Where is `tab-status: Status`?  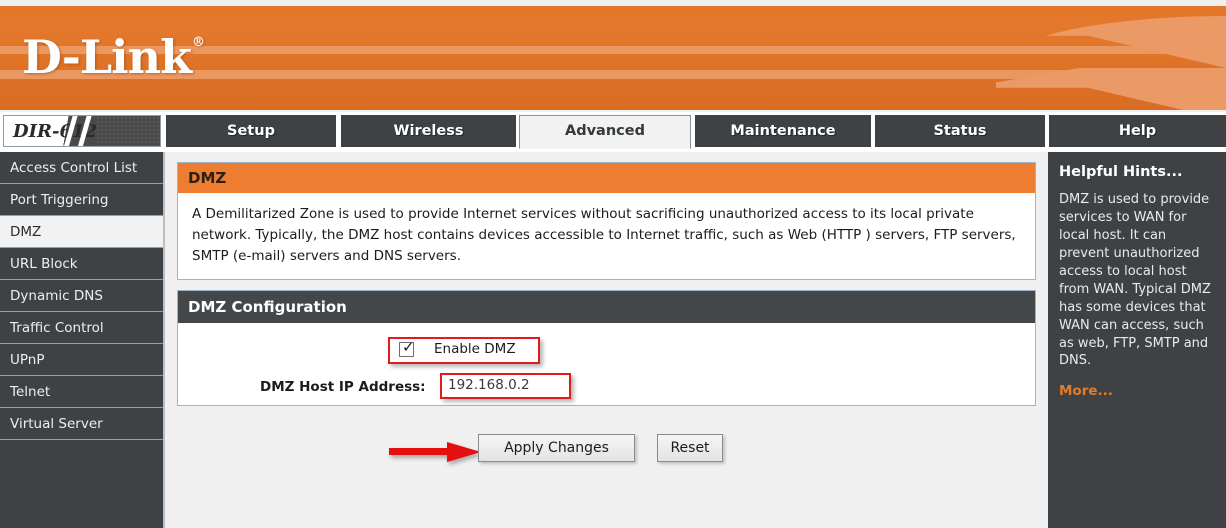 tab-status: Status is located at coordinates (960, 131).